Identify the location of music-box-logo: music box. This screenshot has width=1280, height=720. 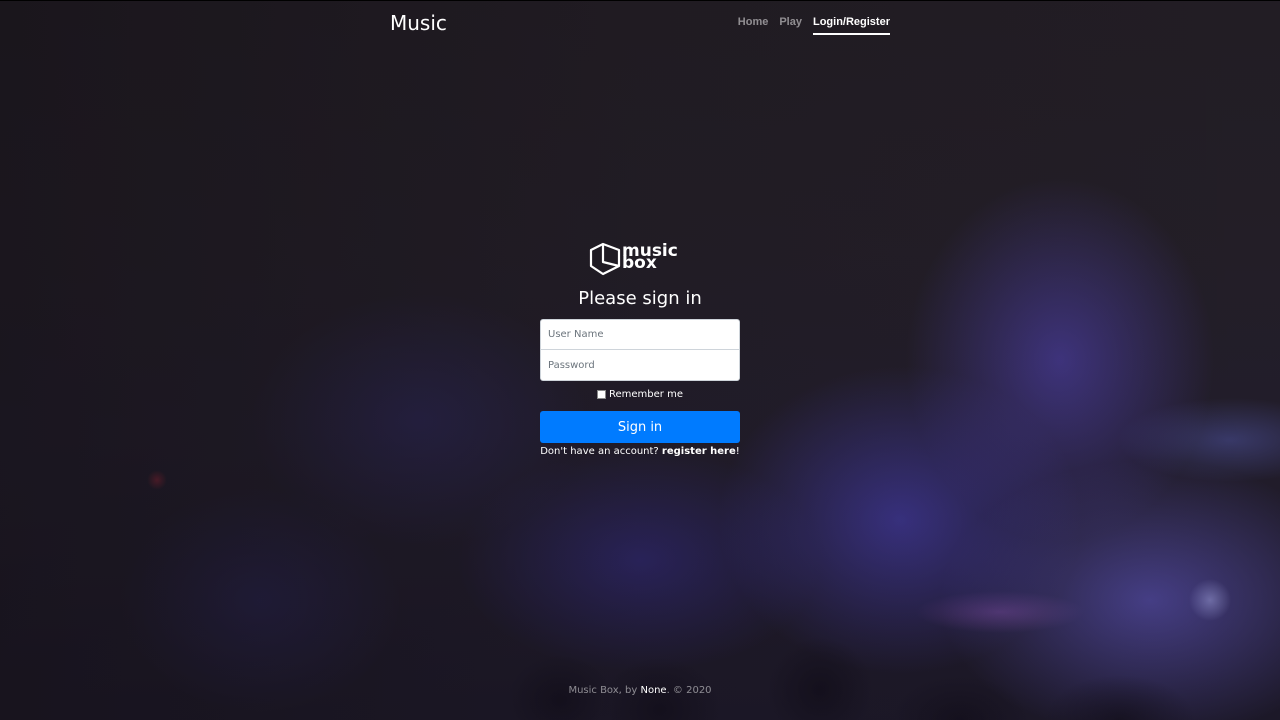
(633, 258).